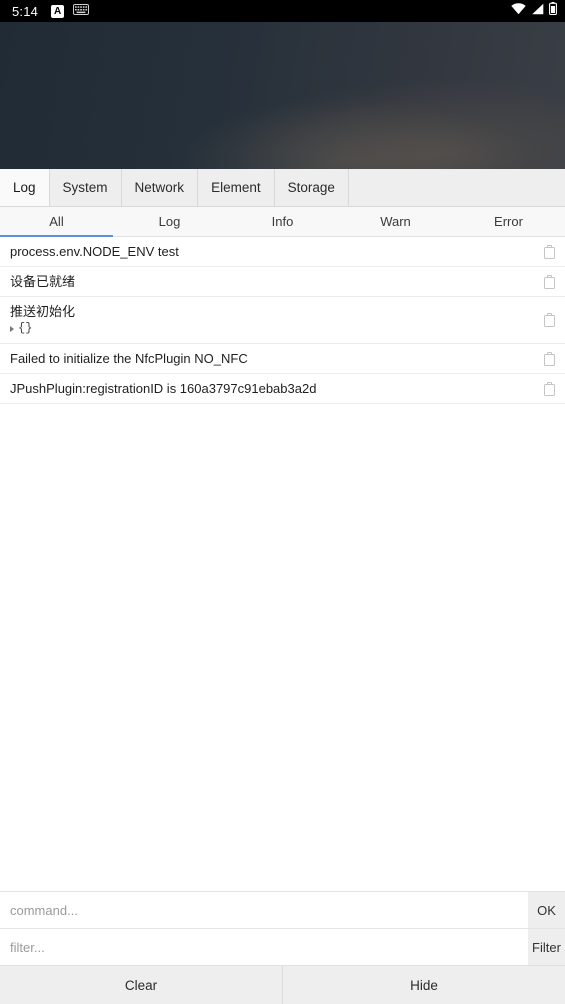 The height and width of the screenshot is (1004, 565). What do you see at coordinates (270, 328) in the screenshot?
I see `log-object-preview: {}` at bounding box center [270, 328].